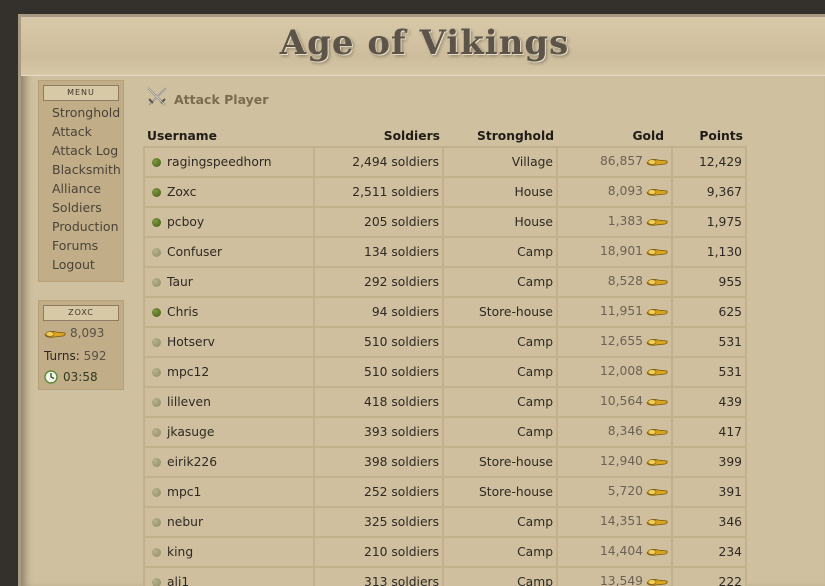  I want to click on player-username-link: Confuser, so click(194, 252).